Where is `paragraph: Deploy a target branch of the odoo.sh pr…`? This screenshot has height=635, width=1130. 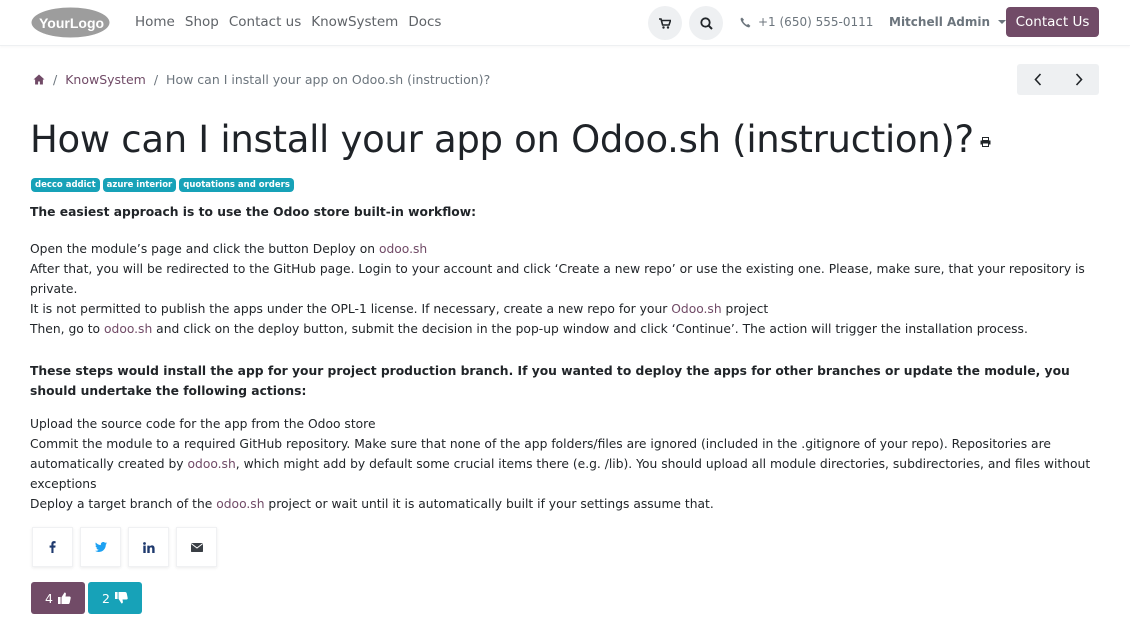 paragraph: Deploy a target branch of the odoo.sh pr… is located at coordinates (567, 504).